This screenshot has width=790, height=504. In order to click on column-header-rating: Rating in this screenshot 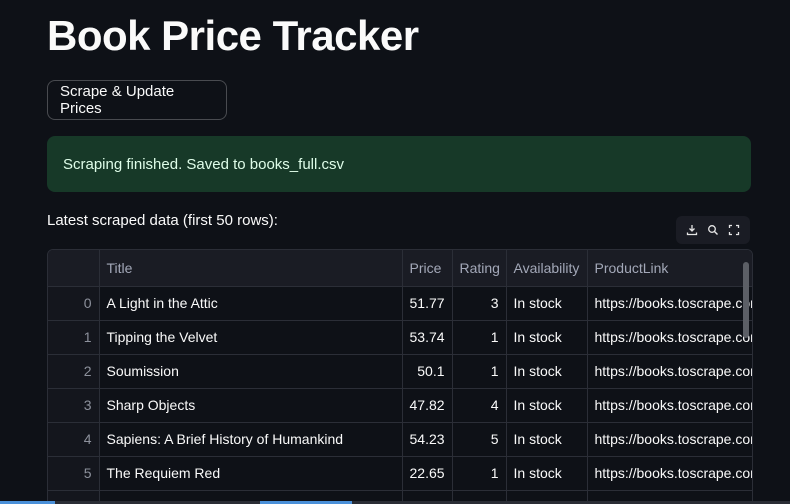, I will do `click(479, 268)`.